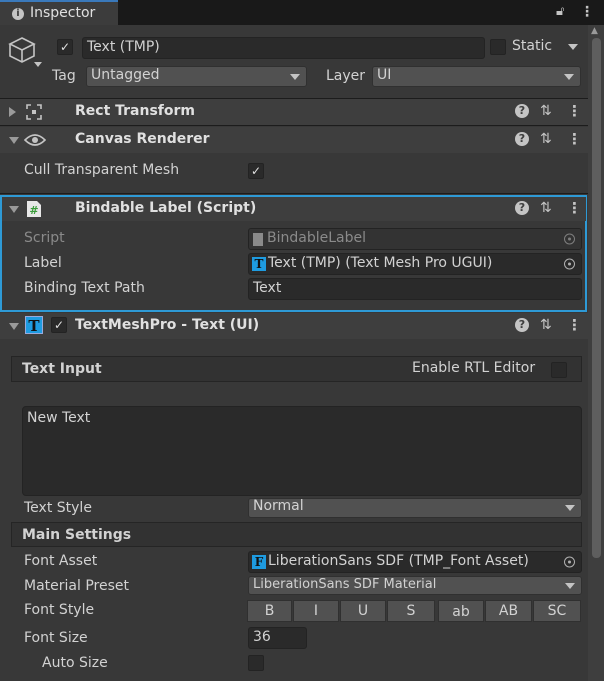 The image size is (604, 681). I want to click on tab-menu-icon: ⋮, so click(587, 12).